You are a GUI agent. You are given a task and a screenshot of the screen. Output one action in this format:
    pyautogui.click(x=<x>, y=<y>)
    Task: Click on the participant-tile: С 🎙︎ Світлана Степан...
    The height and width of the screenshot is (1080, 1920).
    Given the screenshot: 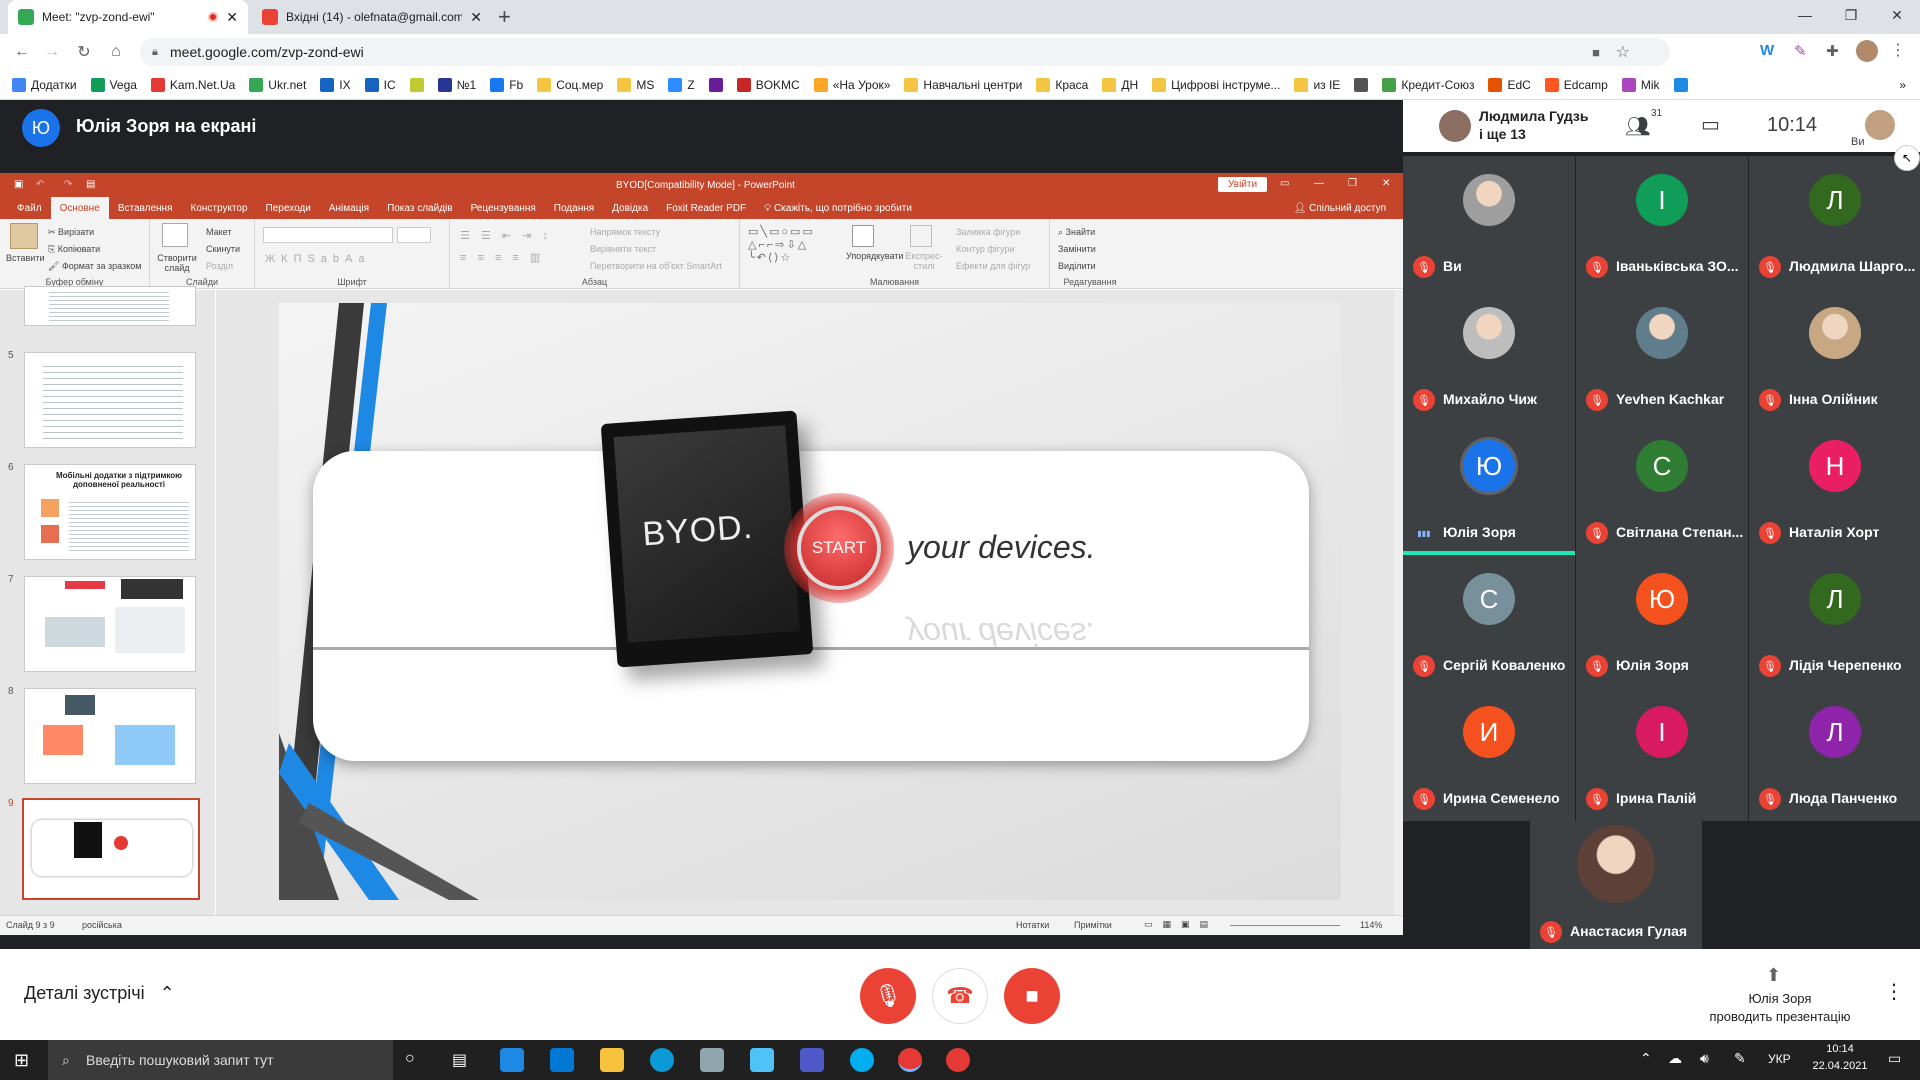 What is the action you would take?
    pyautogui.click(x=1662, y=488)
    